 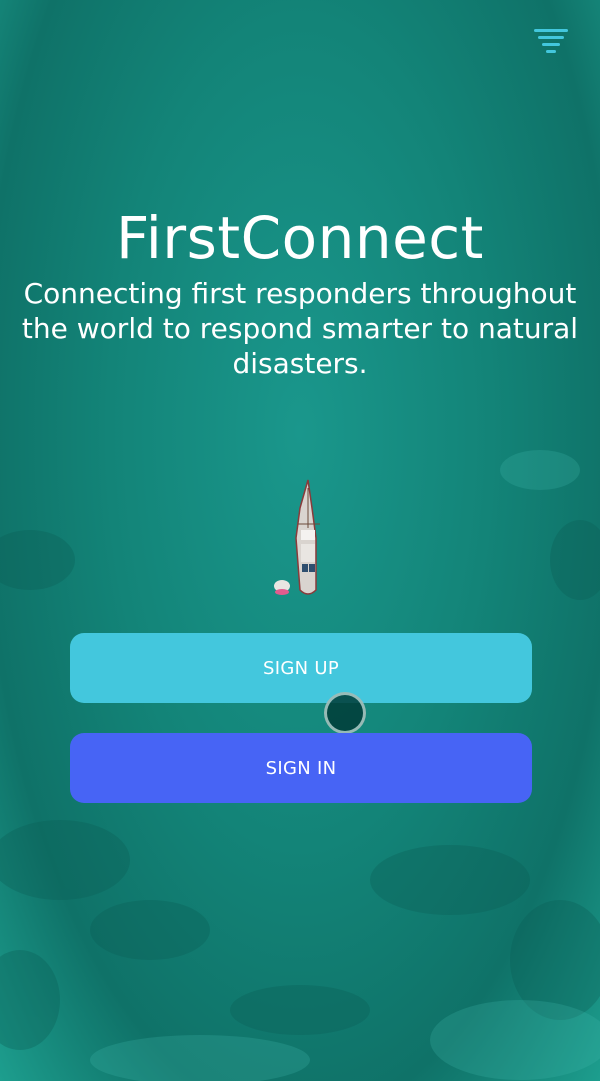 What do you see at coordinates (301, 668) in the screenshot?
I see `sign-up-button: SIGN UP` at bounding box center [301, 668].